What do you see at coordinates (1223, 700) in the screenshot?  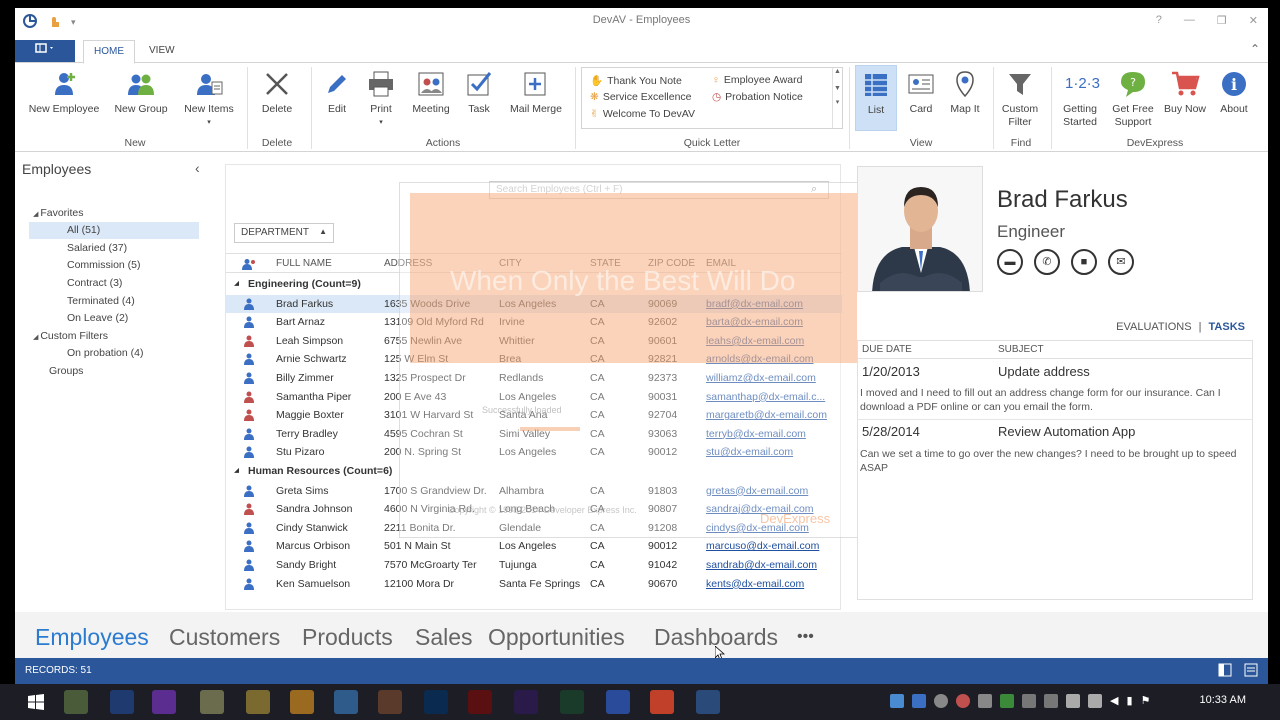 I see `clock: 10:33 AM` at bounding box center [1223, 700].